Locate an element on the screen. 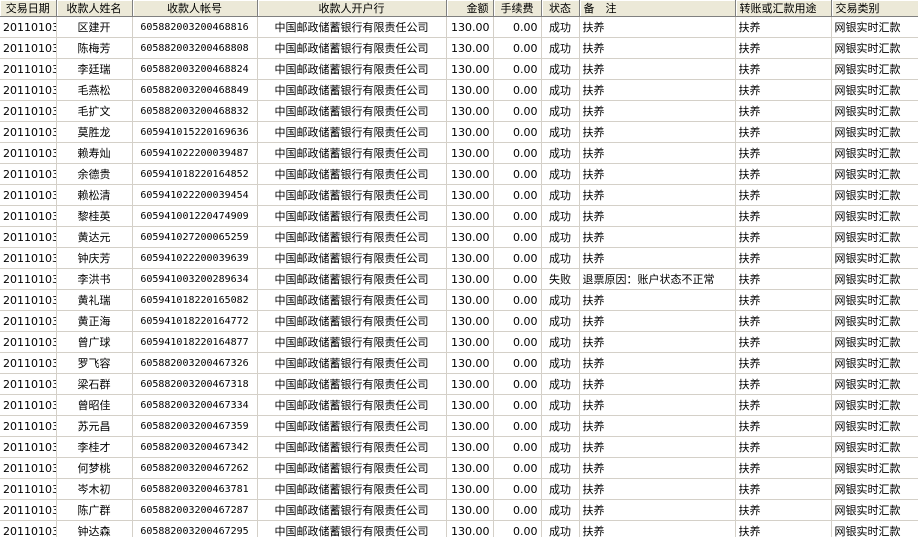  cell-account: 605882003200468808 is located at coordinates (195, 48).